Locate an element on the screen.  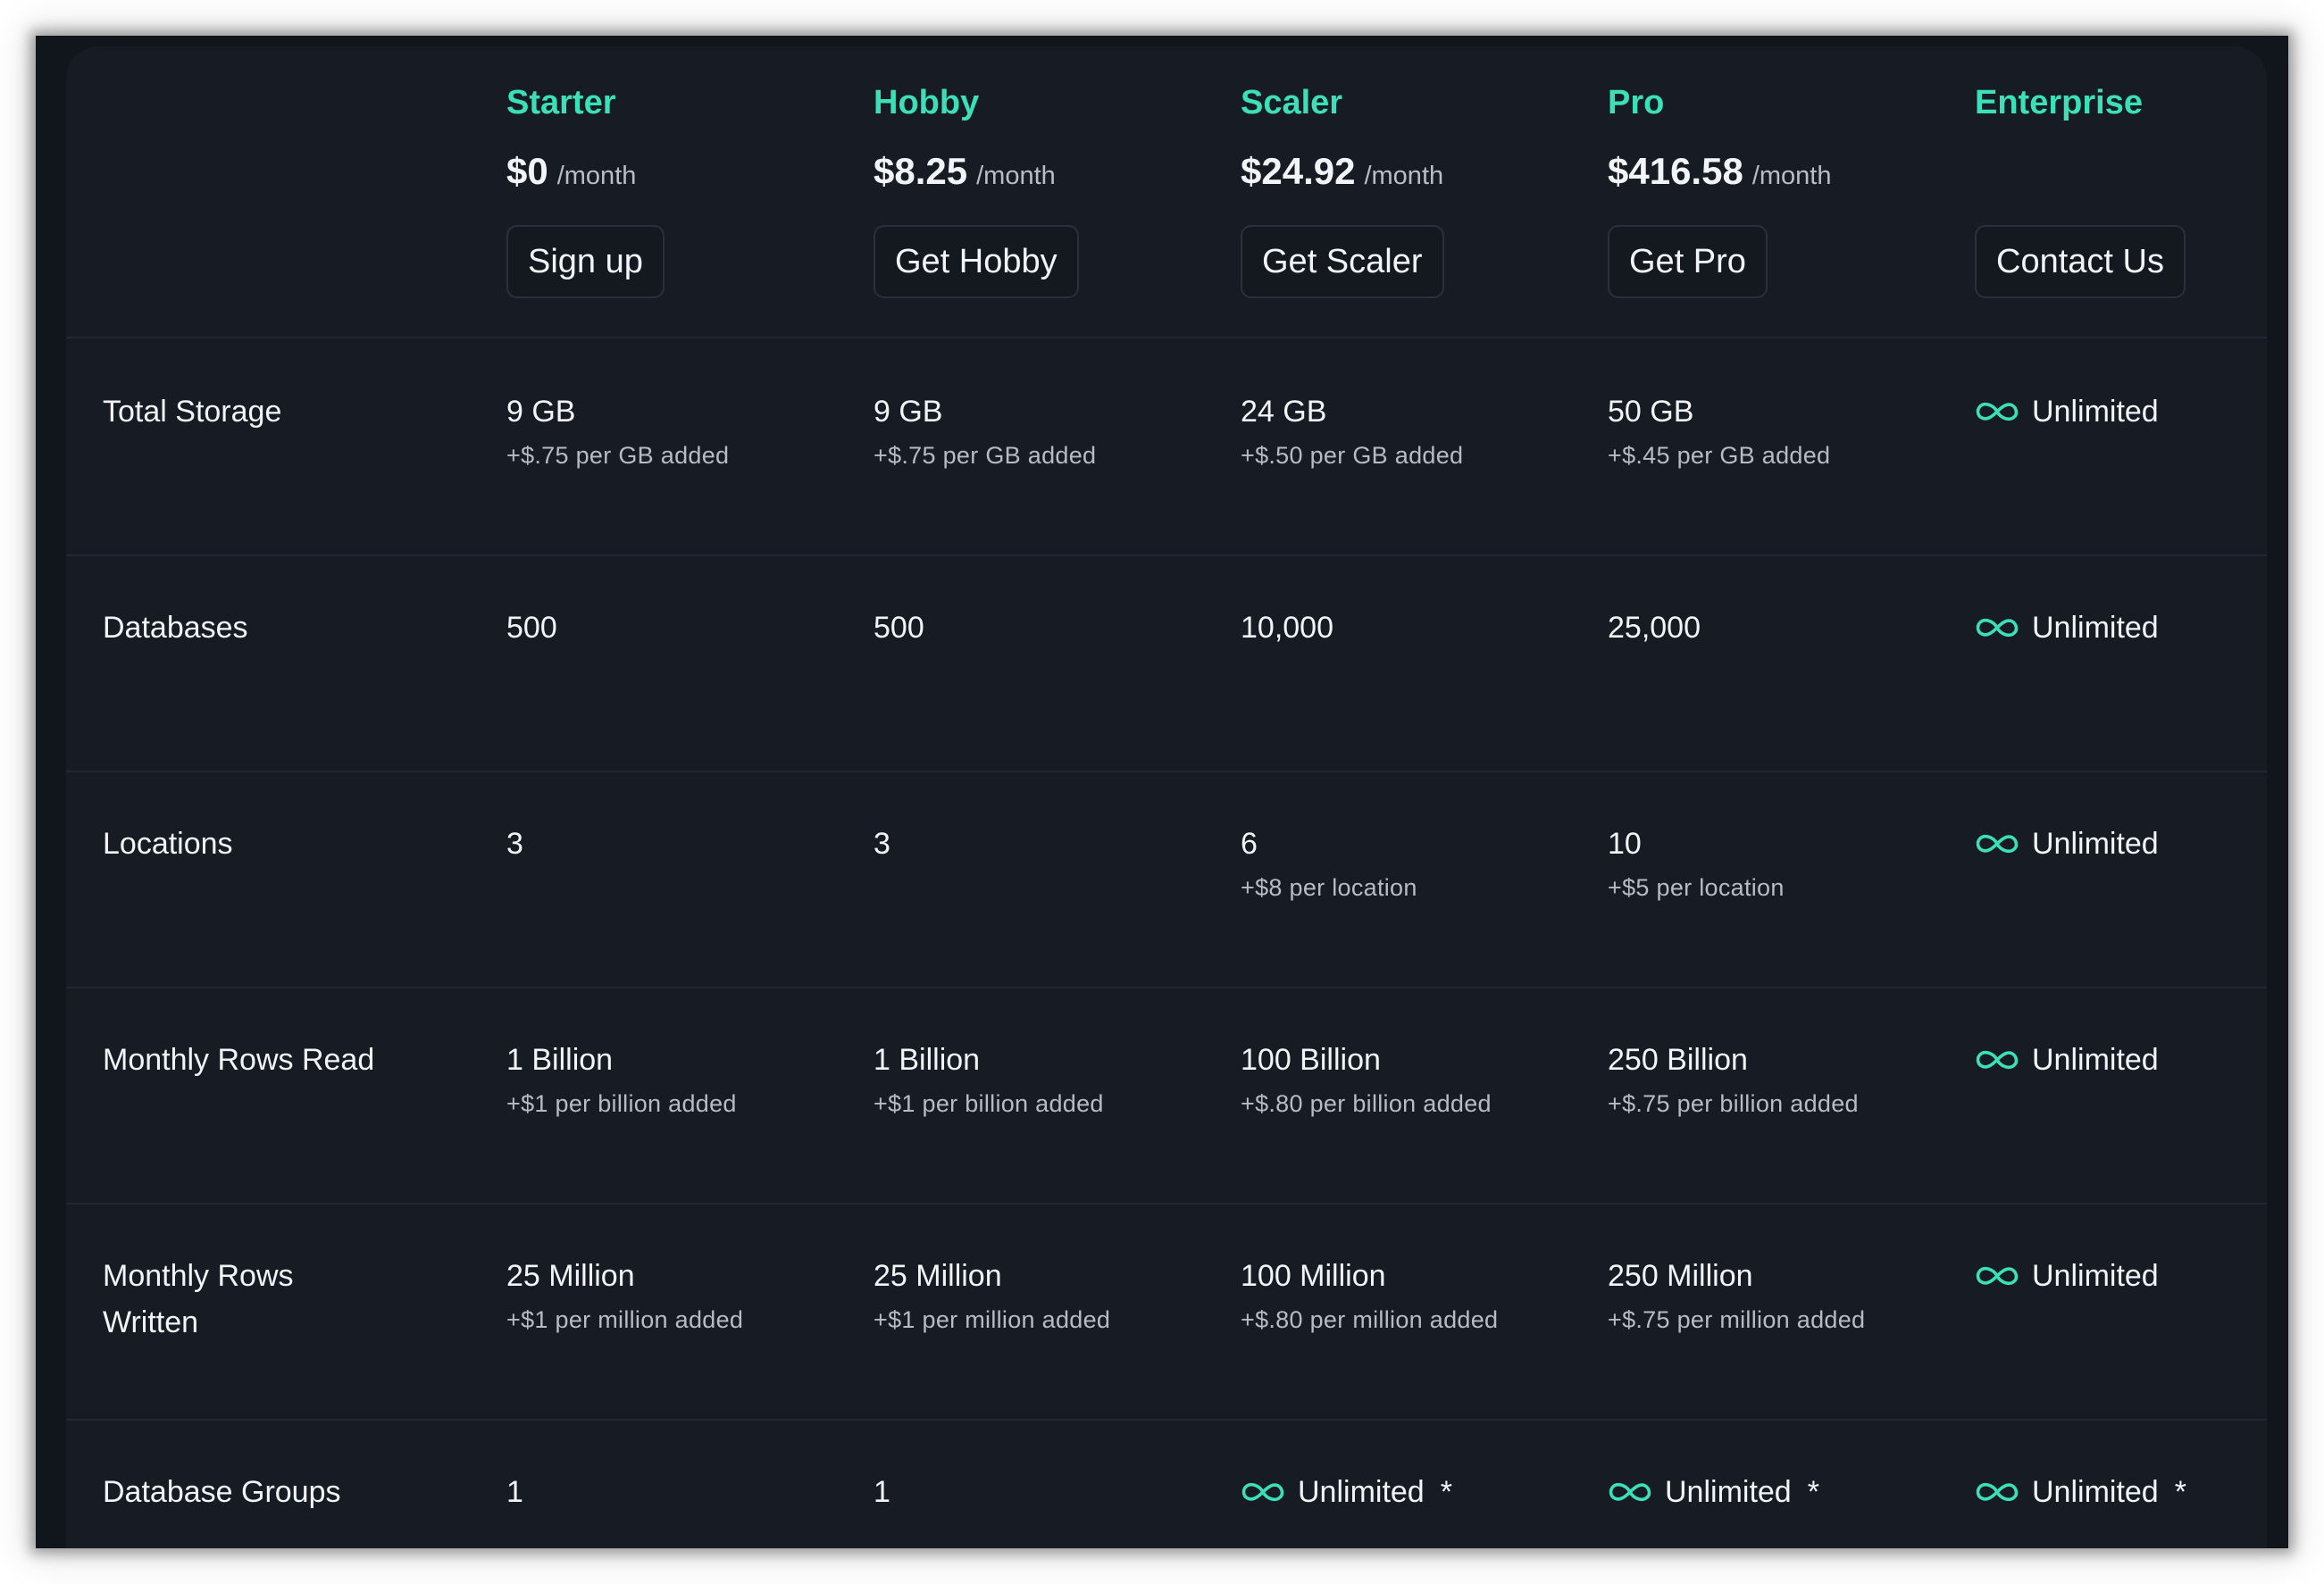
cell-value: 1 Billion is located at coordinates (927, 1060).